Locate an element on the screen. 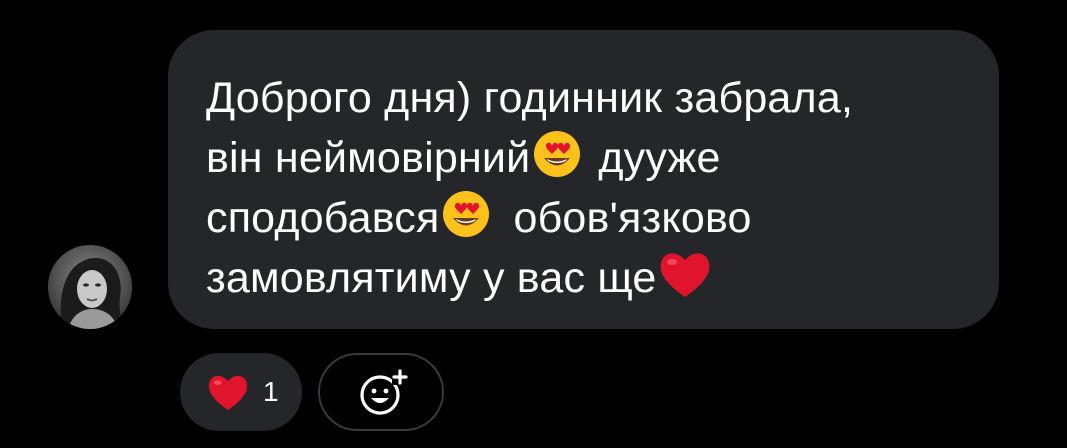 This screenshot has height=448, width=1067. message-line-4: замовлятиму у вас ще is located at coordinates (461, 275).